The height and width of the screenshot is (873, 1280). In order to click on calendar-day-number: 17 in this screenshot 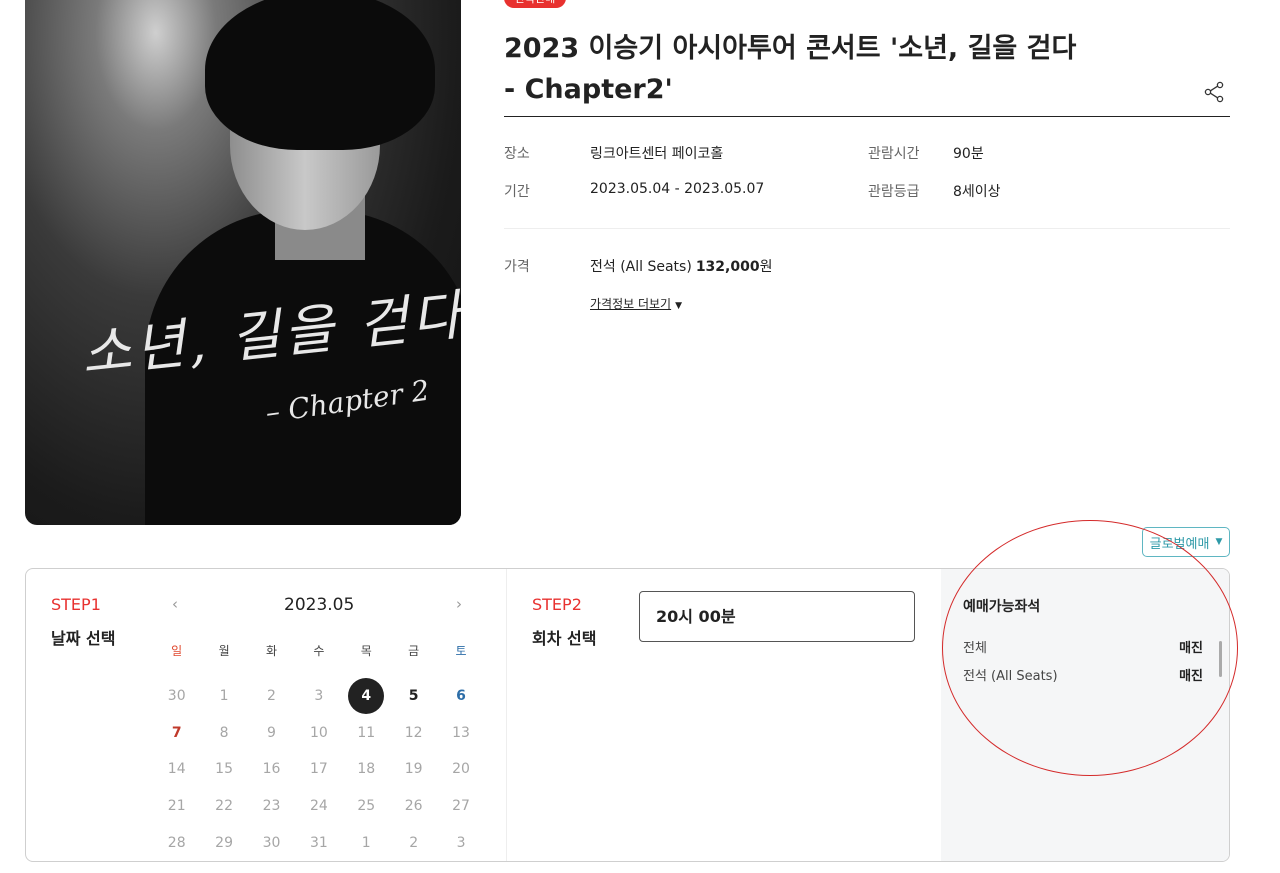, I will do `click(318, 769)`.